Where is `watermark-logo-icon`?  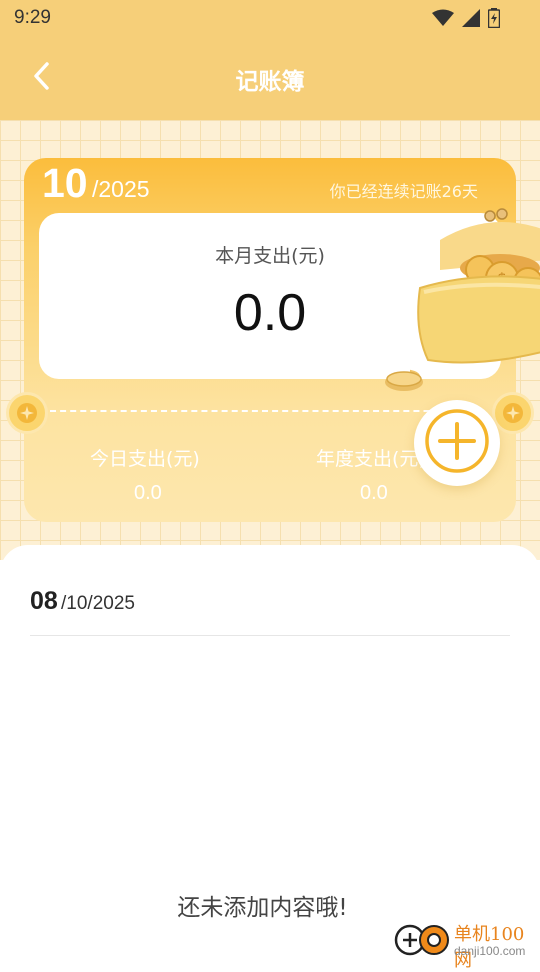 watermark-logo-icon is located at coordinates (422, 938).